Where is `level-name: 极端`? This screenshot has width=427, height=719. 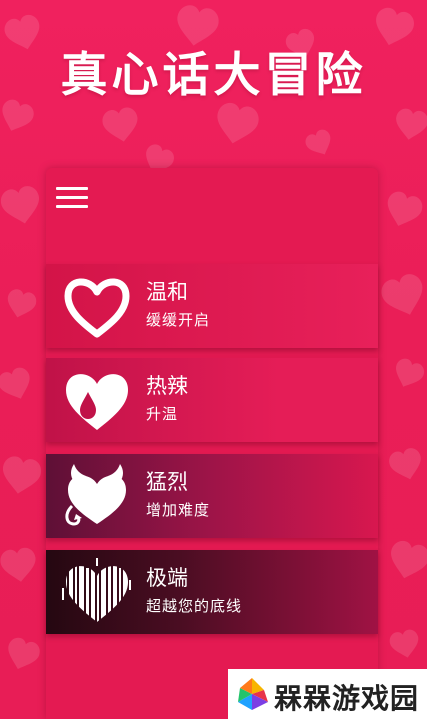 level-name: 极端 is located at coordinates (167, 578).